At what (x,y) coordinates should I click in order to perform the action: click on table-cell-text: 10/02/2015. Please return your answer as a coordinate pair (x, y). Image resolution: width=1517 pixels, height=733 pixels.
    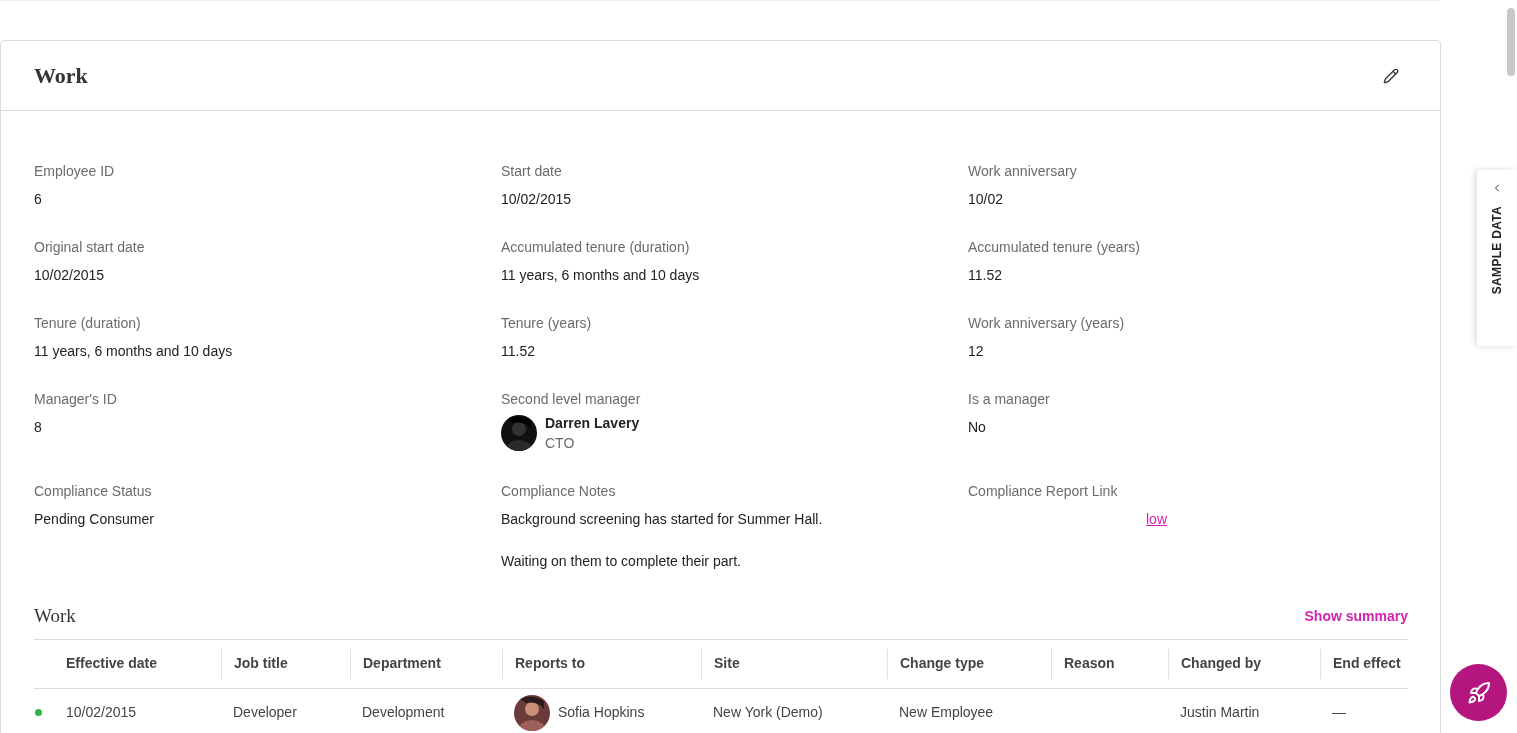
    Looking at the image, I should click on (101, 712).